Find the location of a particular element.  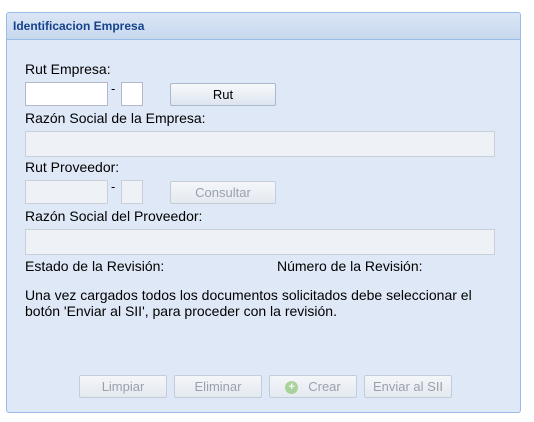

estado-revision-label: Estado de la Revisión: is located at coordinates (95, 266).